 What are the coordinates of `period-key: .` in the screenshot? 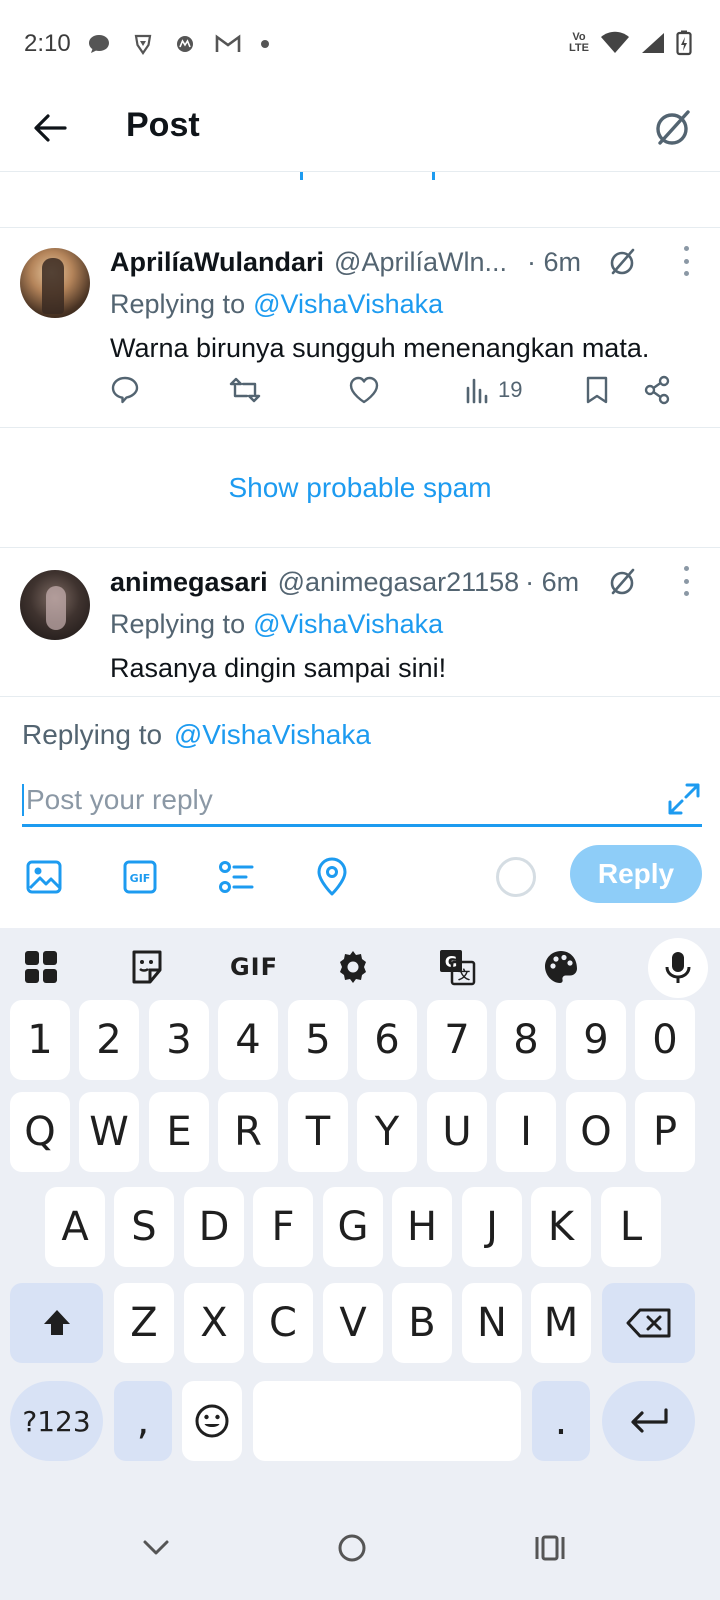 It's located at (561, 1421).